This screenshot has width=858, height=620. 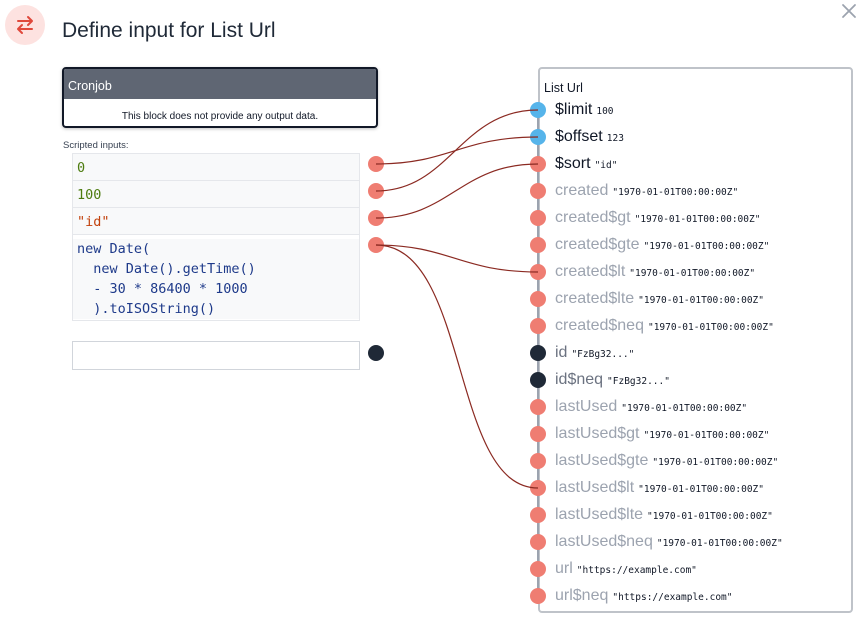 I want to click on param-name: lastUsed$gt, so click(x=597, y=433).